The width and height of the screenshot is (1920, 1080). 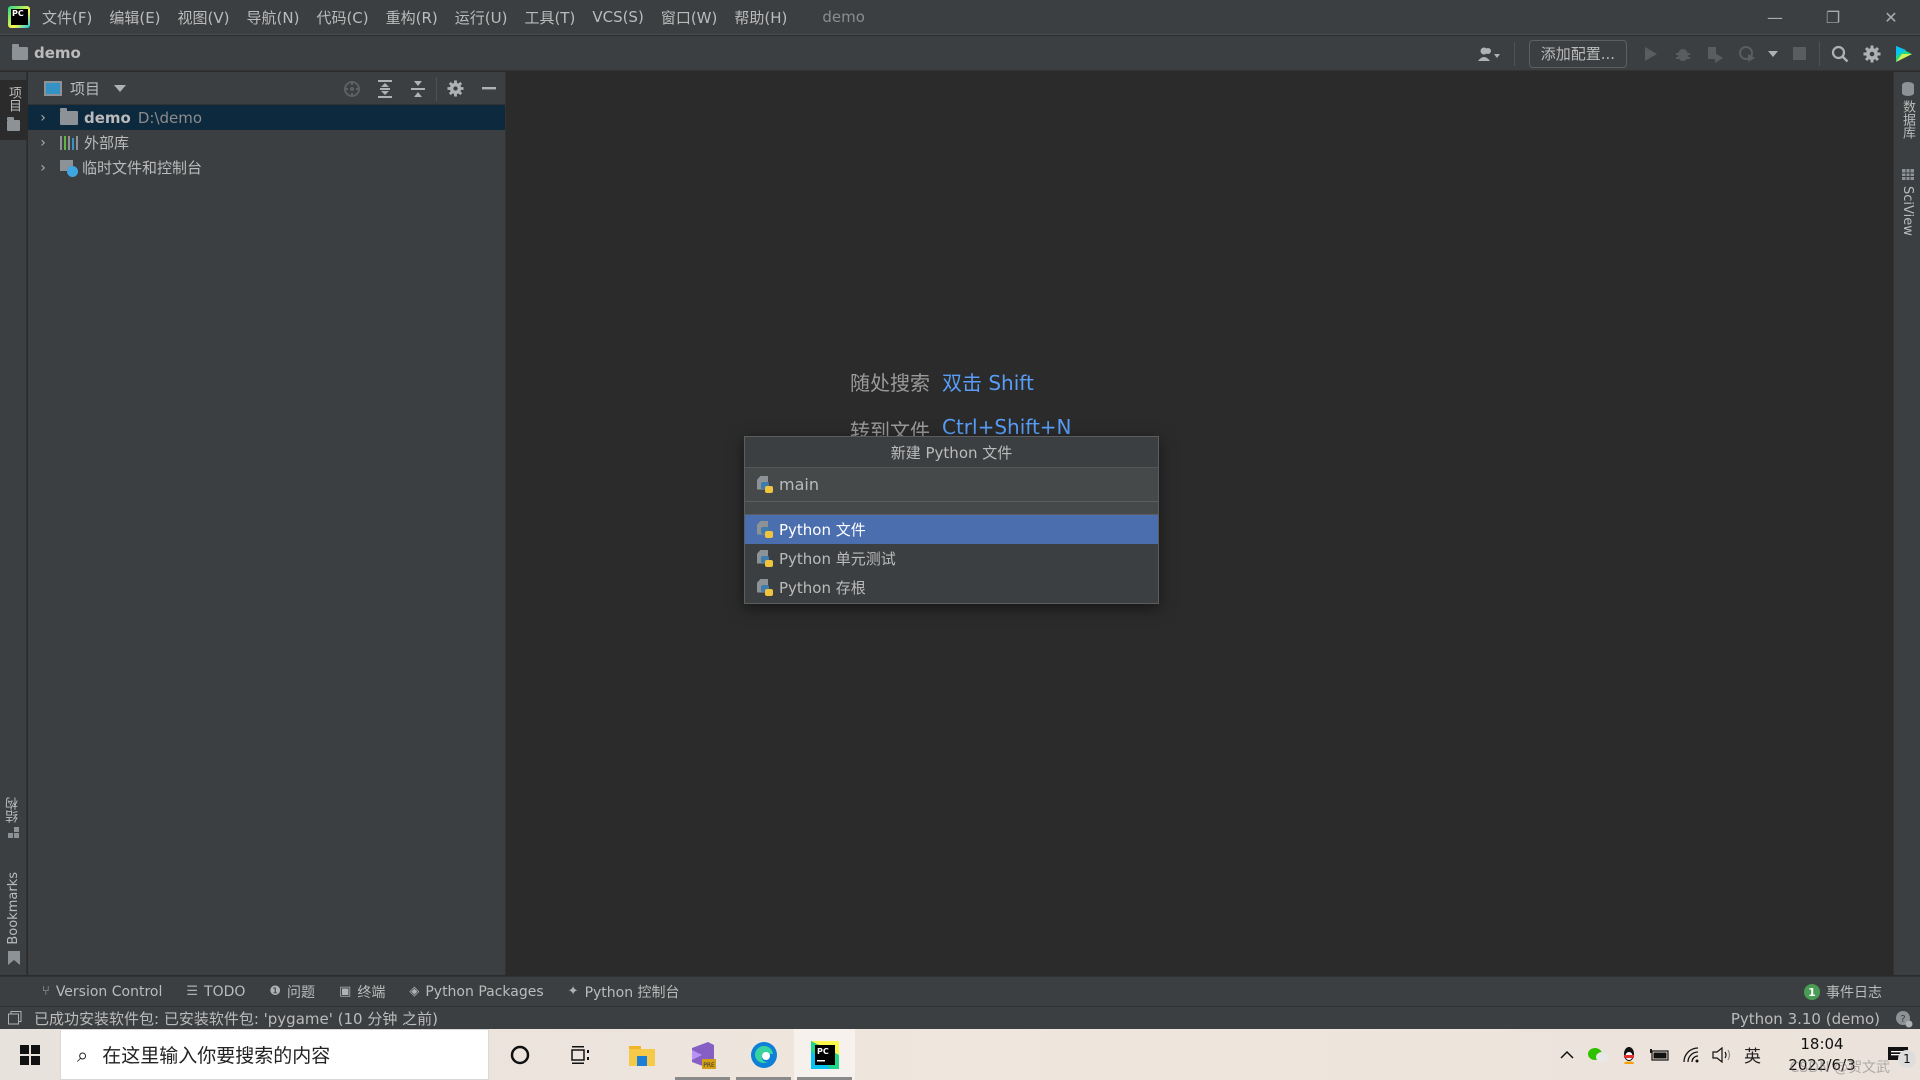 I want to click on battery-icon, so click(x=1659, y=1054).